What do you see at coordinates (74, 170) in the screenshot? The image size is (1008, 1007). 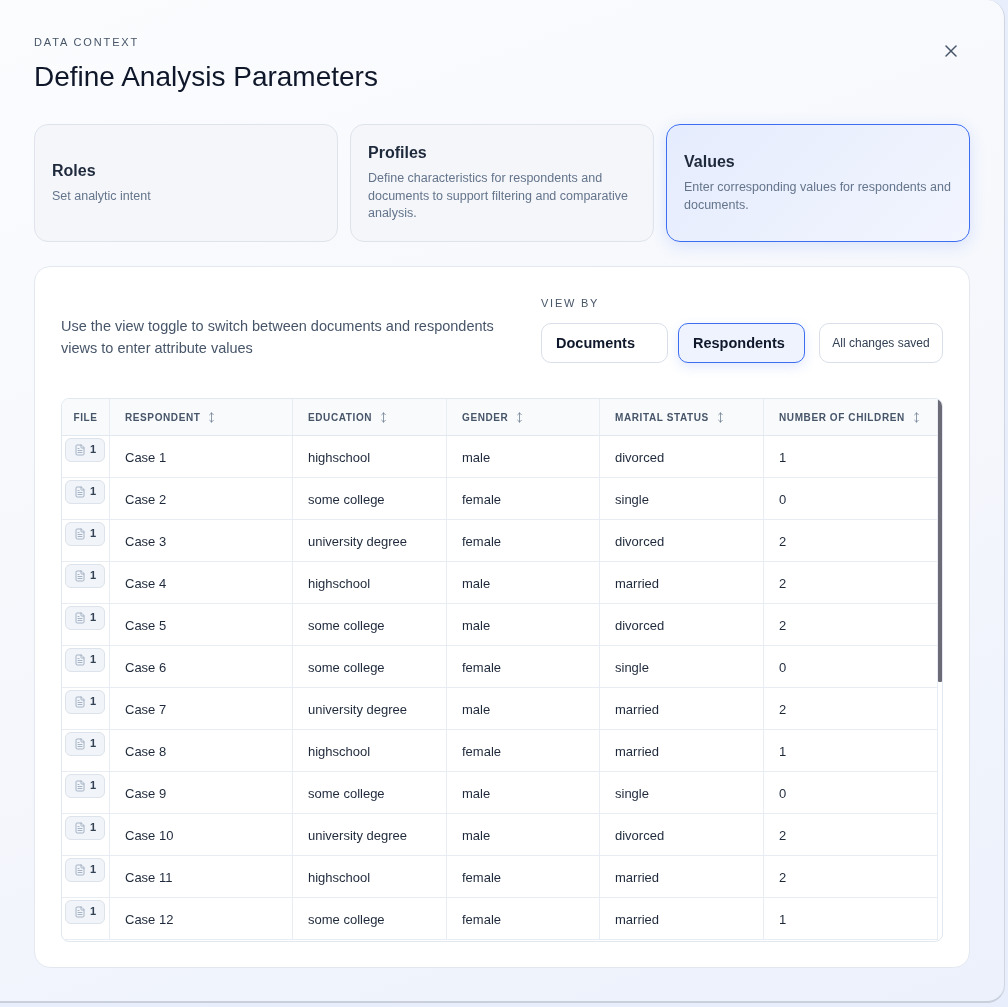 I see `step-title: Roles` at bounding box center [74, 170].